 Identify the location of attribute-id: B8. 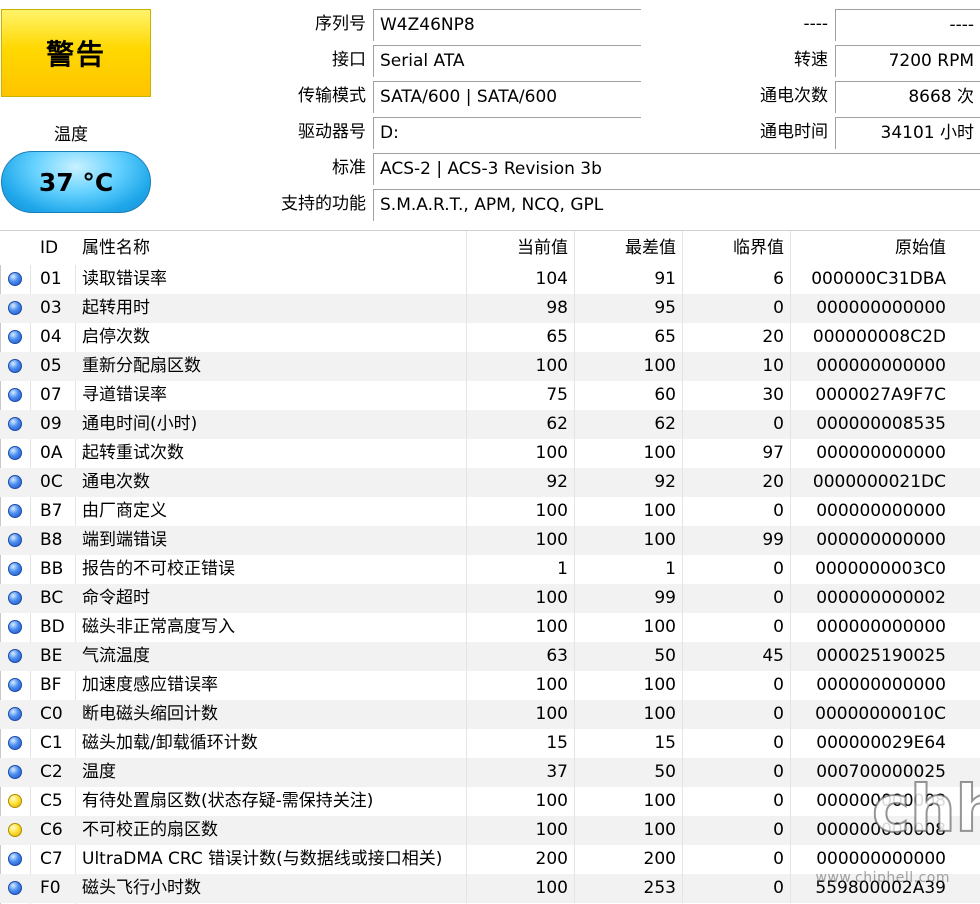
(51, 540).